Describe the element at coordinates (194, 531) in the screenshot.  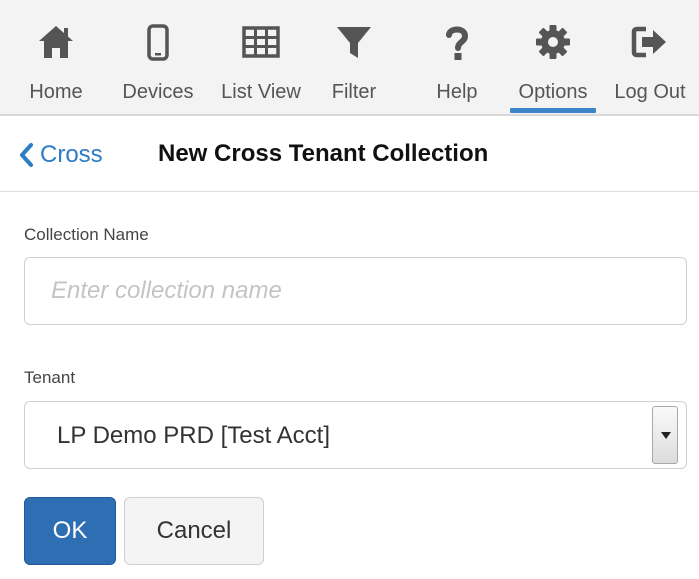
I see `cancel-button: Cancel` at that location.